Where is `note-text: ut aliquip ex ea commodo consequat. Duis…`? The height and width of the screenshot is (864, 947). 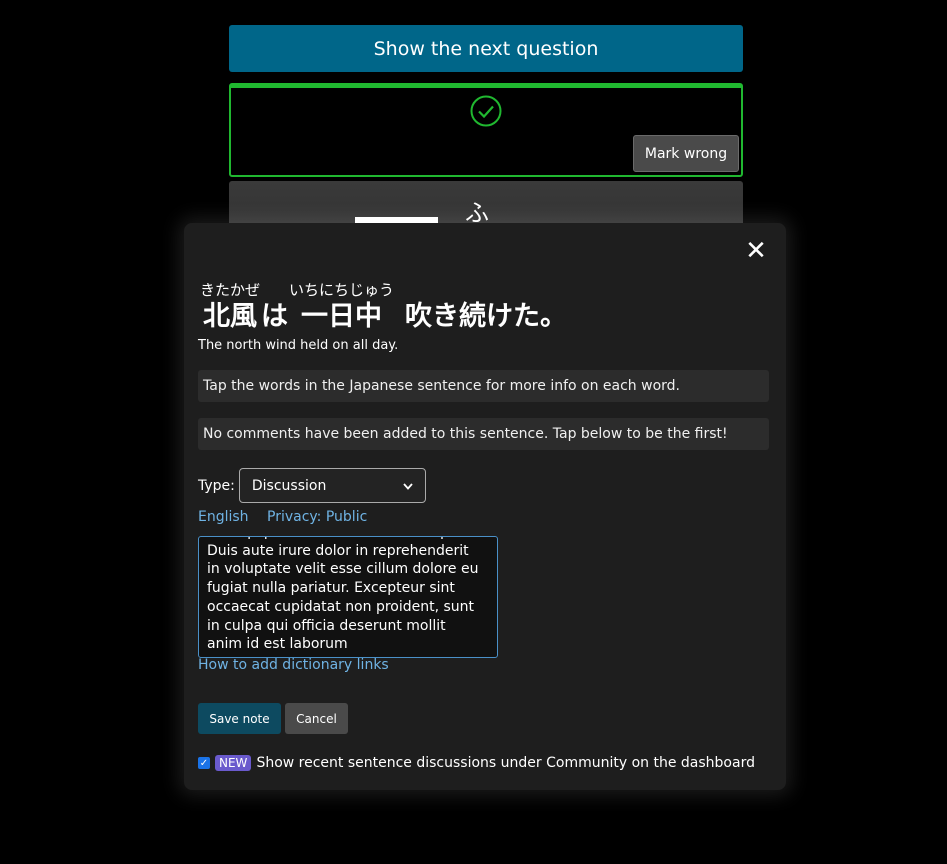
note-text: ut aliquip ex ea commodo consequat. Duis… is located at coordinates (343, 595).